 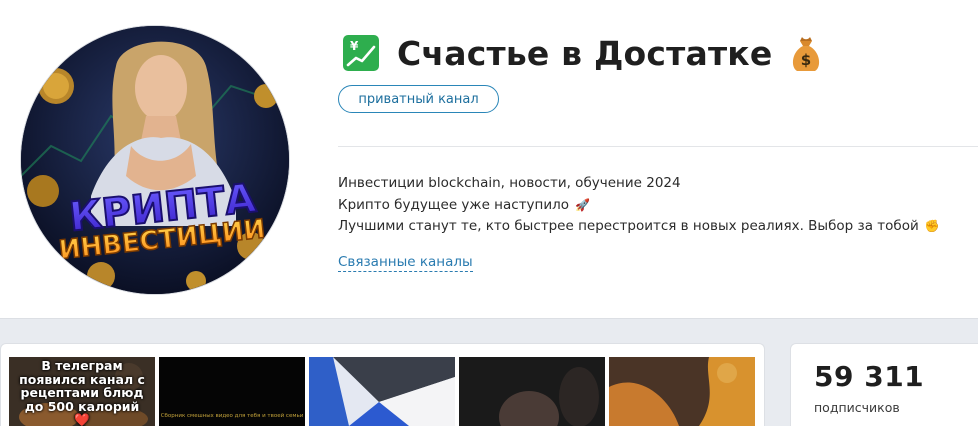 What do you see at coordinates (857, 407) in the screenshot?
I see `subscribers-label: подписчиков` at bounding box center [857, 407].